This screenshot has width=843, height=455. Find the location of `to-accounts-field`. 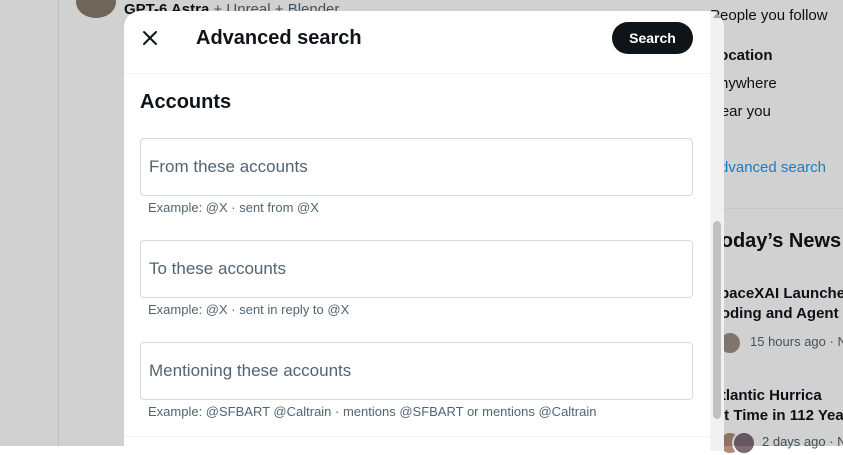

to-accounts-field is located at coordinates (416, 269).